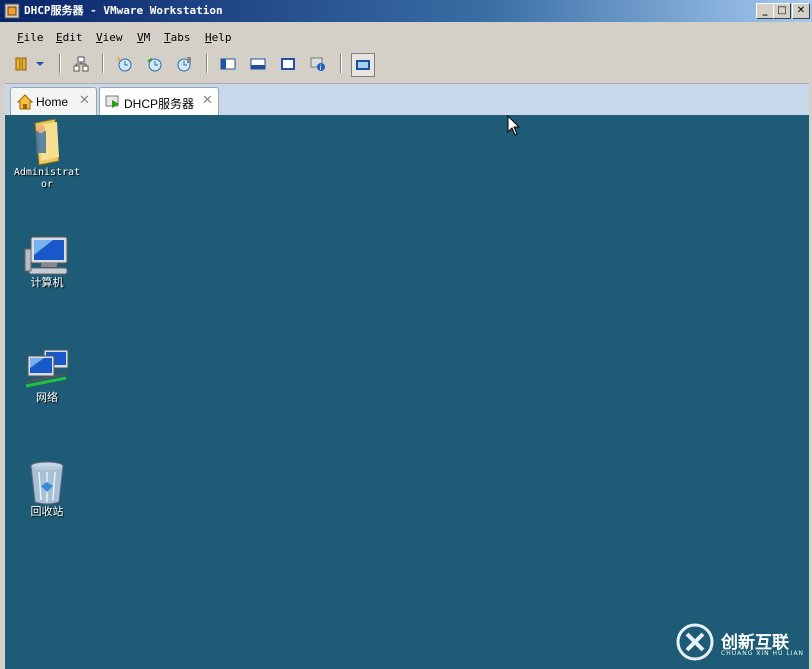 Image resolution: width=812 pixels, height=669 pixels. What do you see at coordinates (109, 38) in the screenshot?
I see `menu-view: View` at bounding box center [109, 38].